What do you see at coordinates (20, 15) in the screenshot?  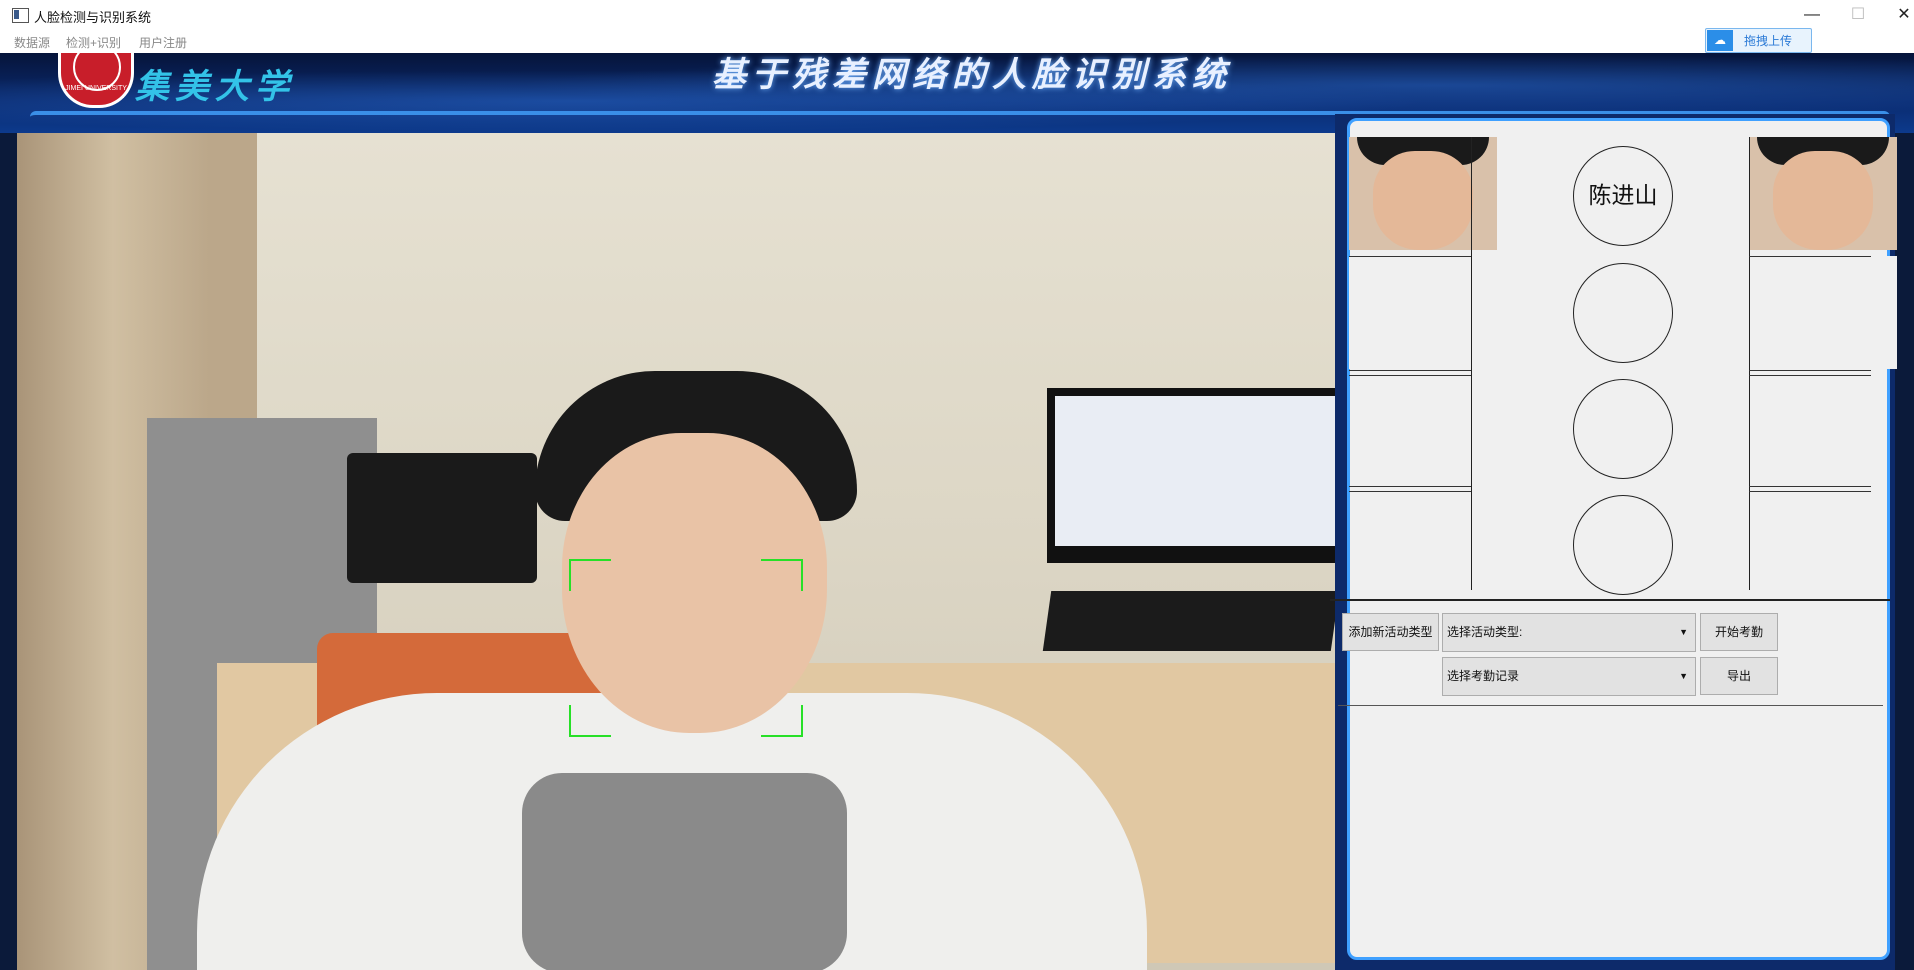 I see `app-icon` at bounding box center [20, 15].